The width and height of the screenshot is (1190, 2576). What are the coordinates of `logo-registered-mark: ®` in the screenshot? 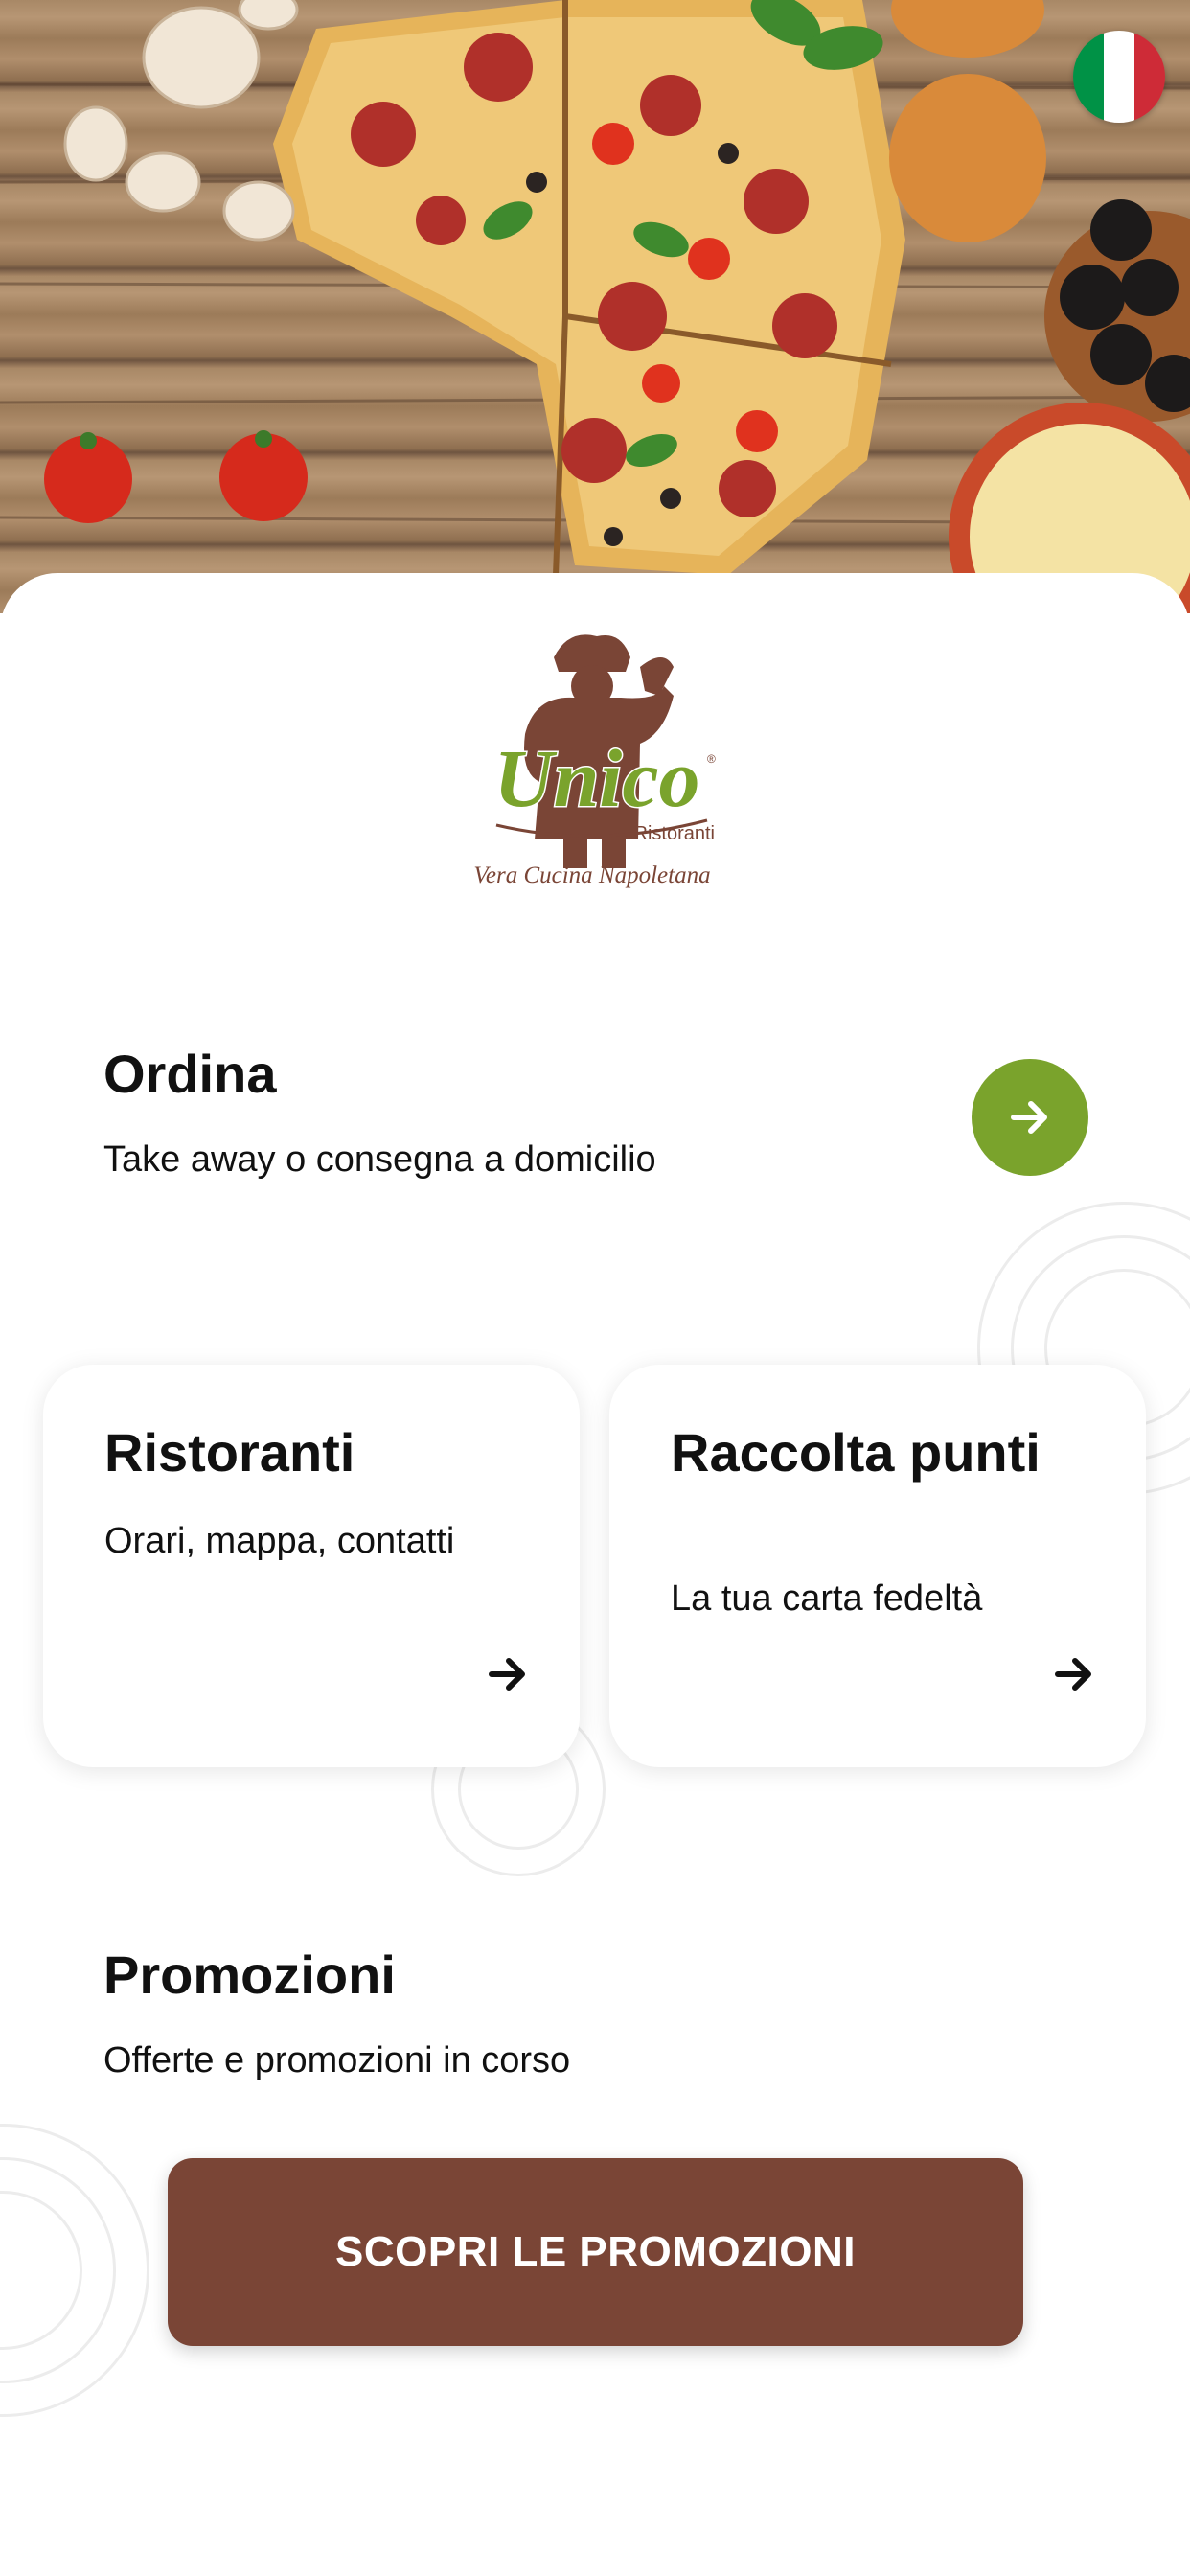 It's located at (712, 759).